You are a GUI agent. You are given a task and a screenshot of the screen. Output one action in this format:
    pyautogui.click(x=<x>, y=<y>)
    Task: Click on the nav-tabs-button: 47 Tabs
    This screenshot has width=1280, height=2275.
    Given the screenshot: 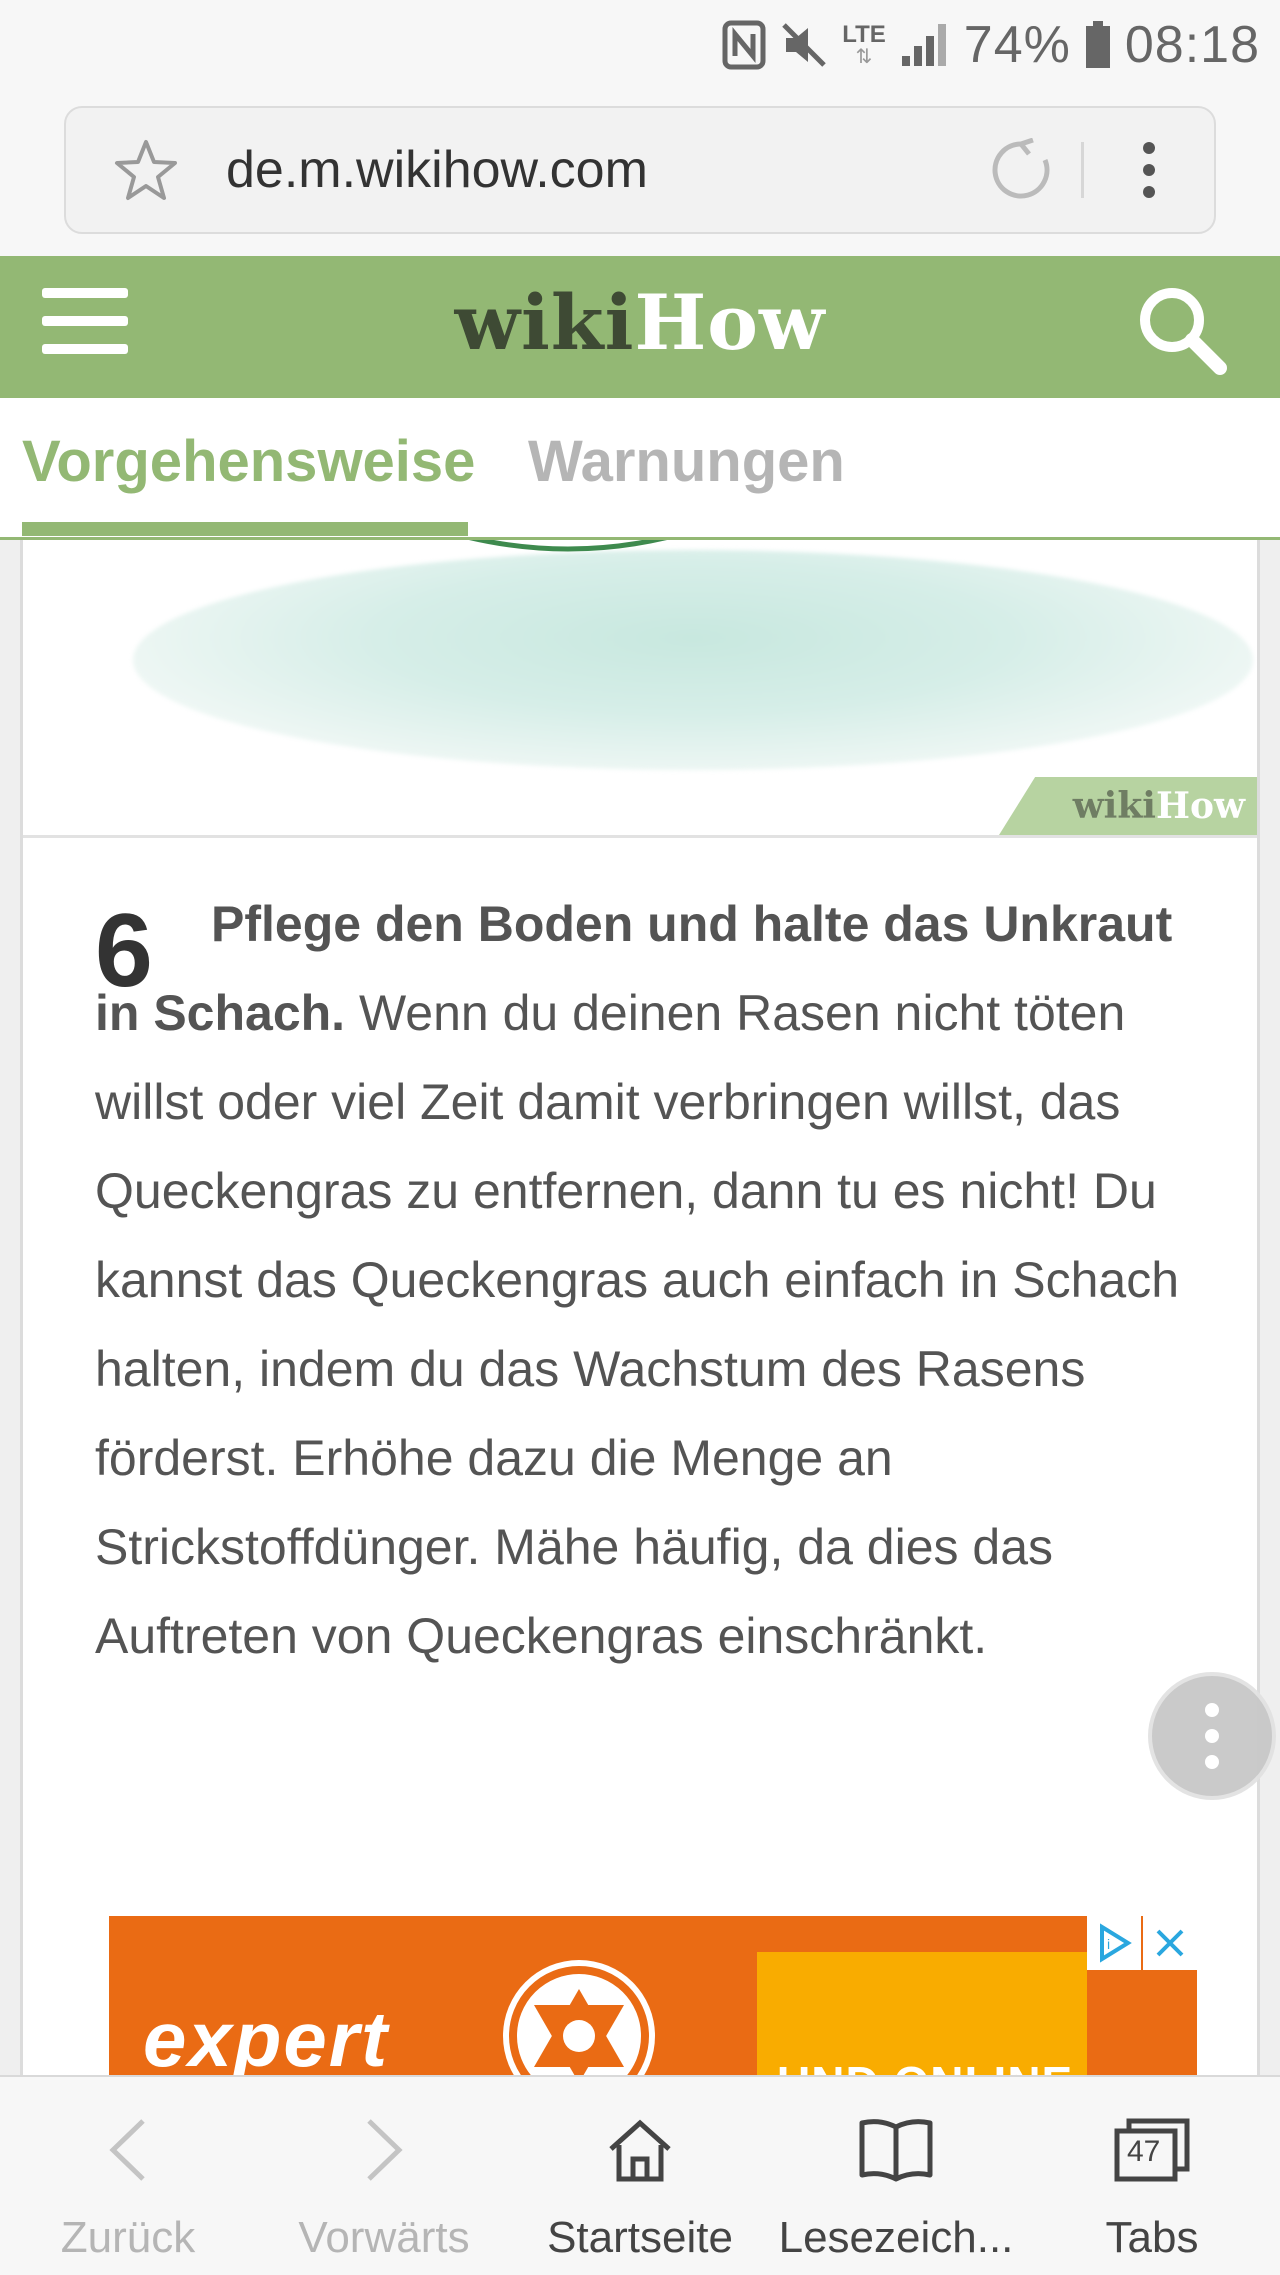 What is the action you would take?
    pyautogui.click(x=1152, y=2176)
    